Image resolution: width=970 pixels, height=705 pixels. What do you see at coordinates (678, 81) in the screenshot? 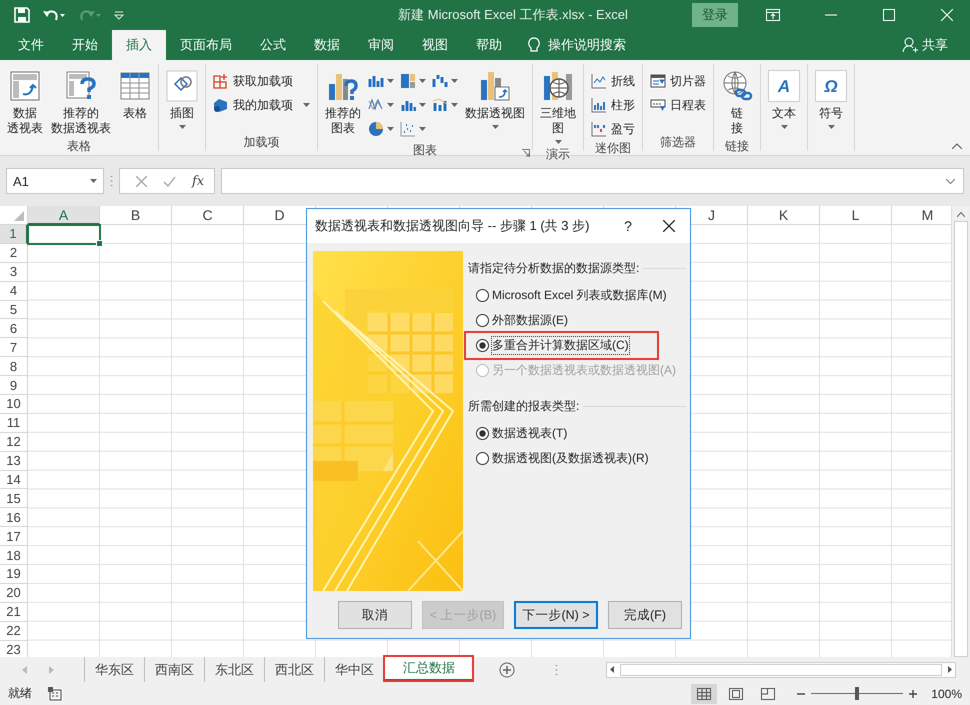
I see `ribbon-button: 切片器` at bounding box center [678, 81].